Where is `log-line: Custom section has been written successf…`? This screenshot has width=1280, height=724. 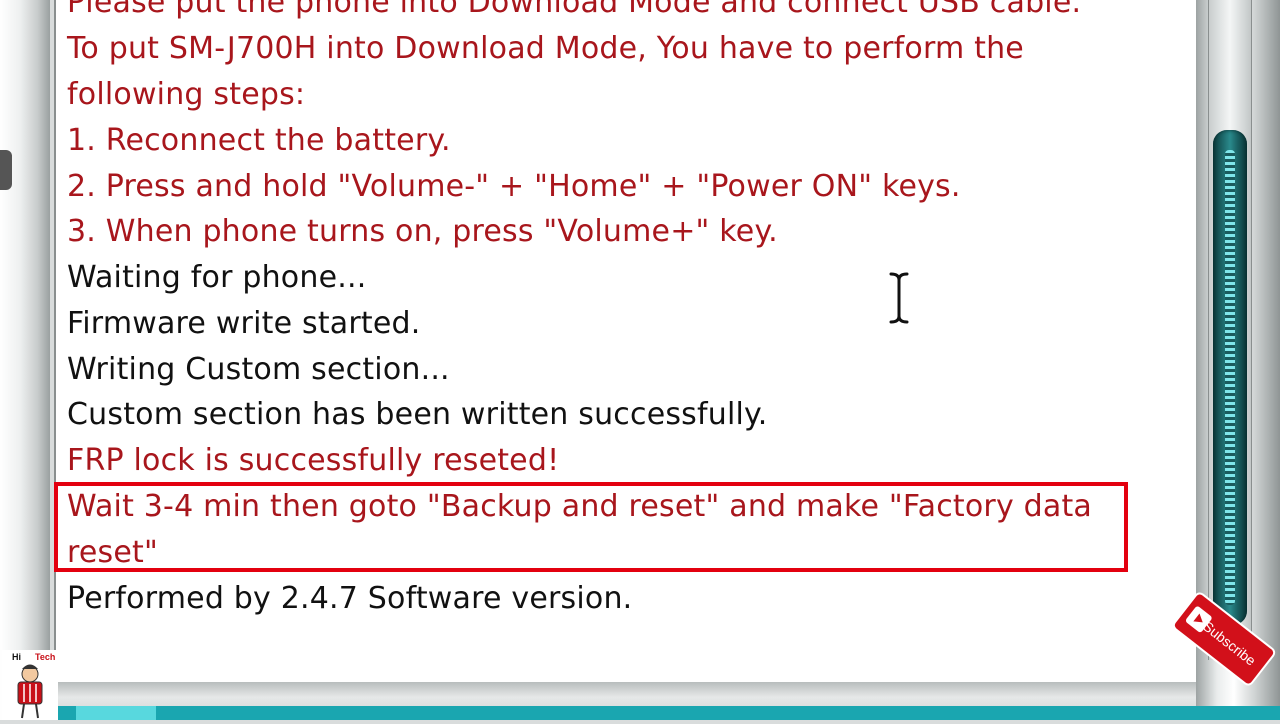 log-line: Custom section has been written successf… is located at coordinates (417, 414).